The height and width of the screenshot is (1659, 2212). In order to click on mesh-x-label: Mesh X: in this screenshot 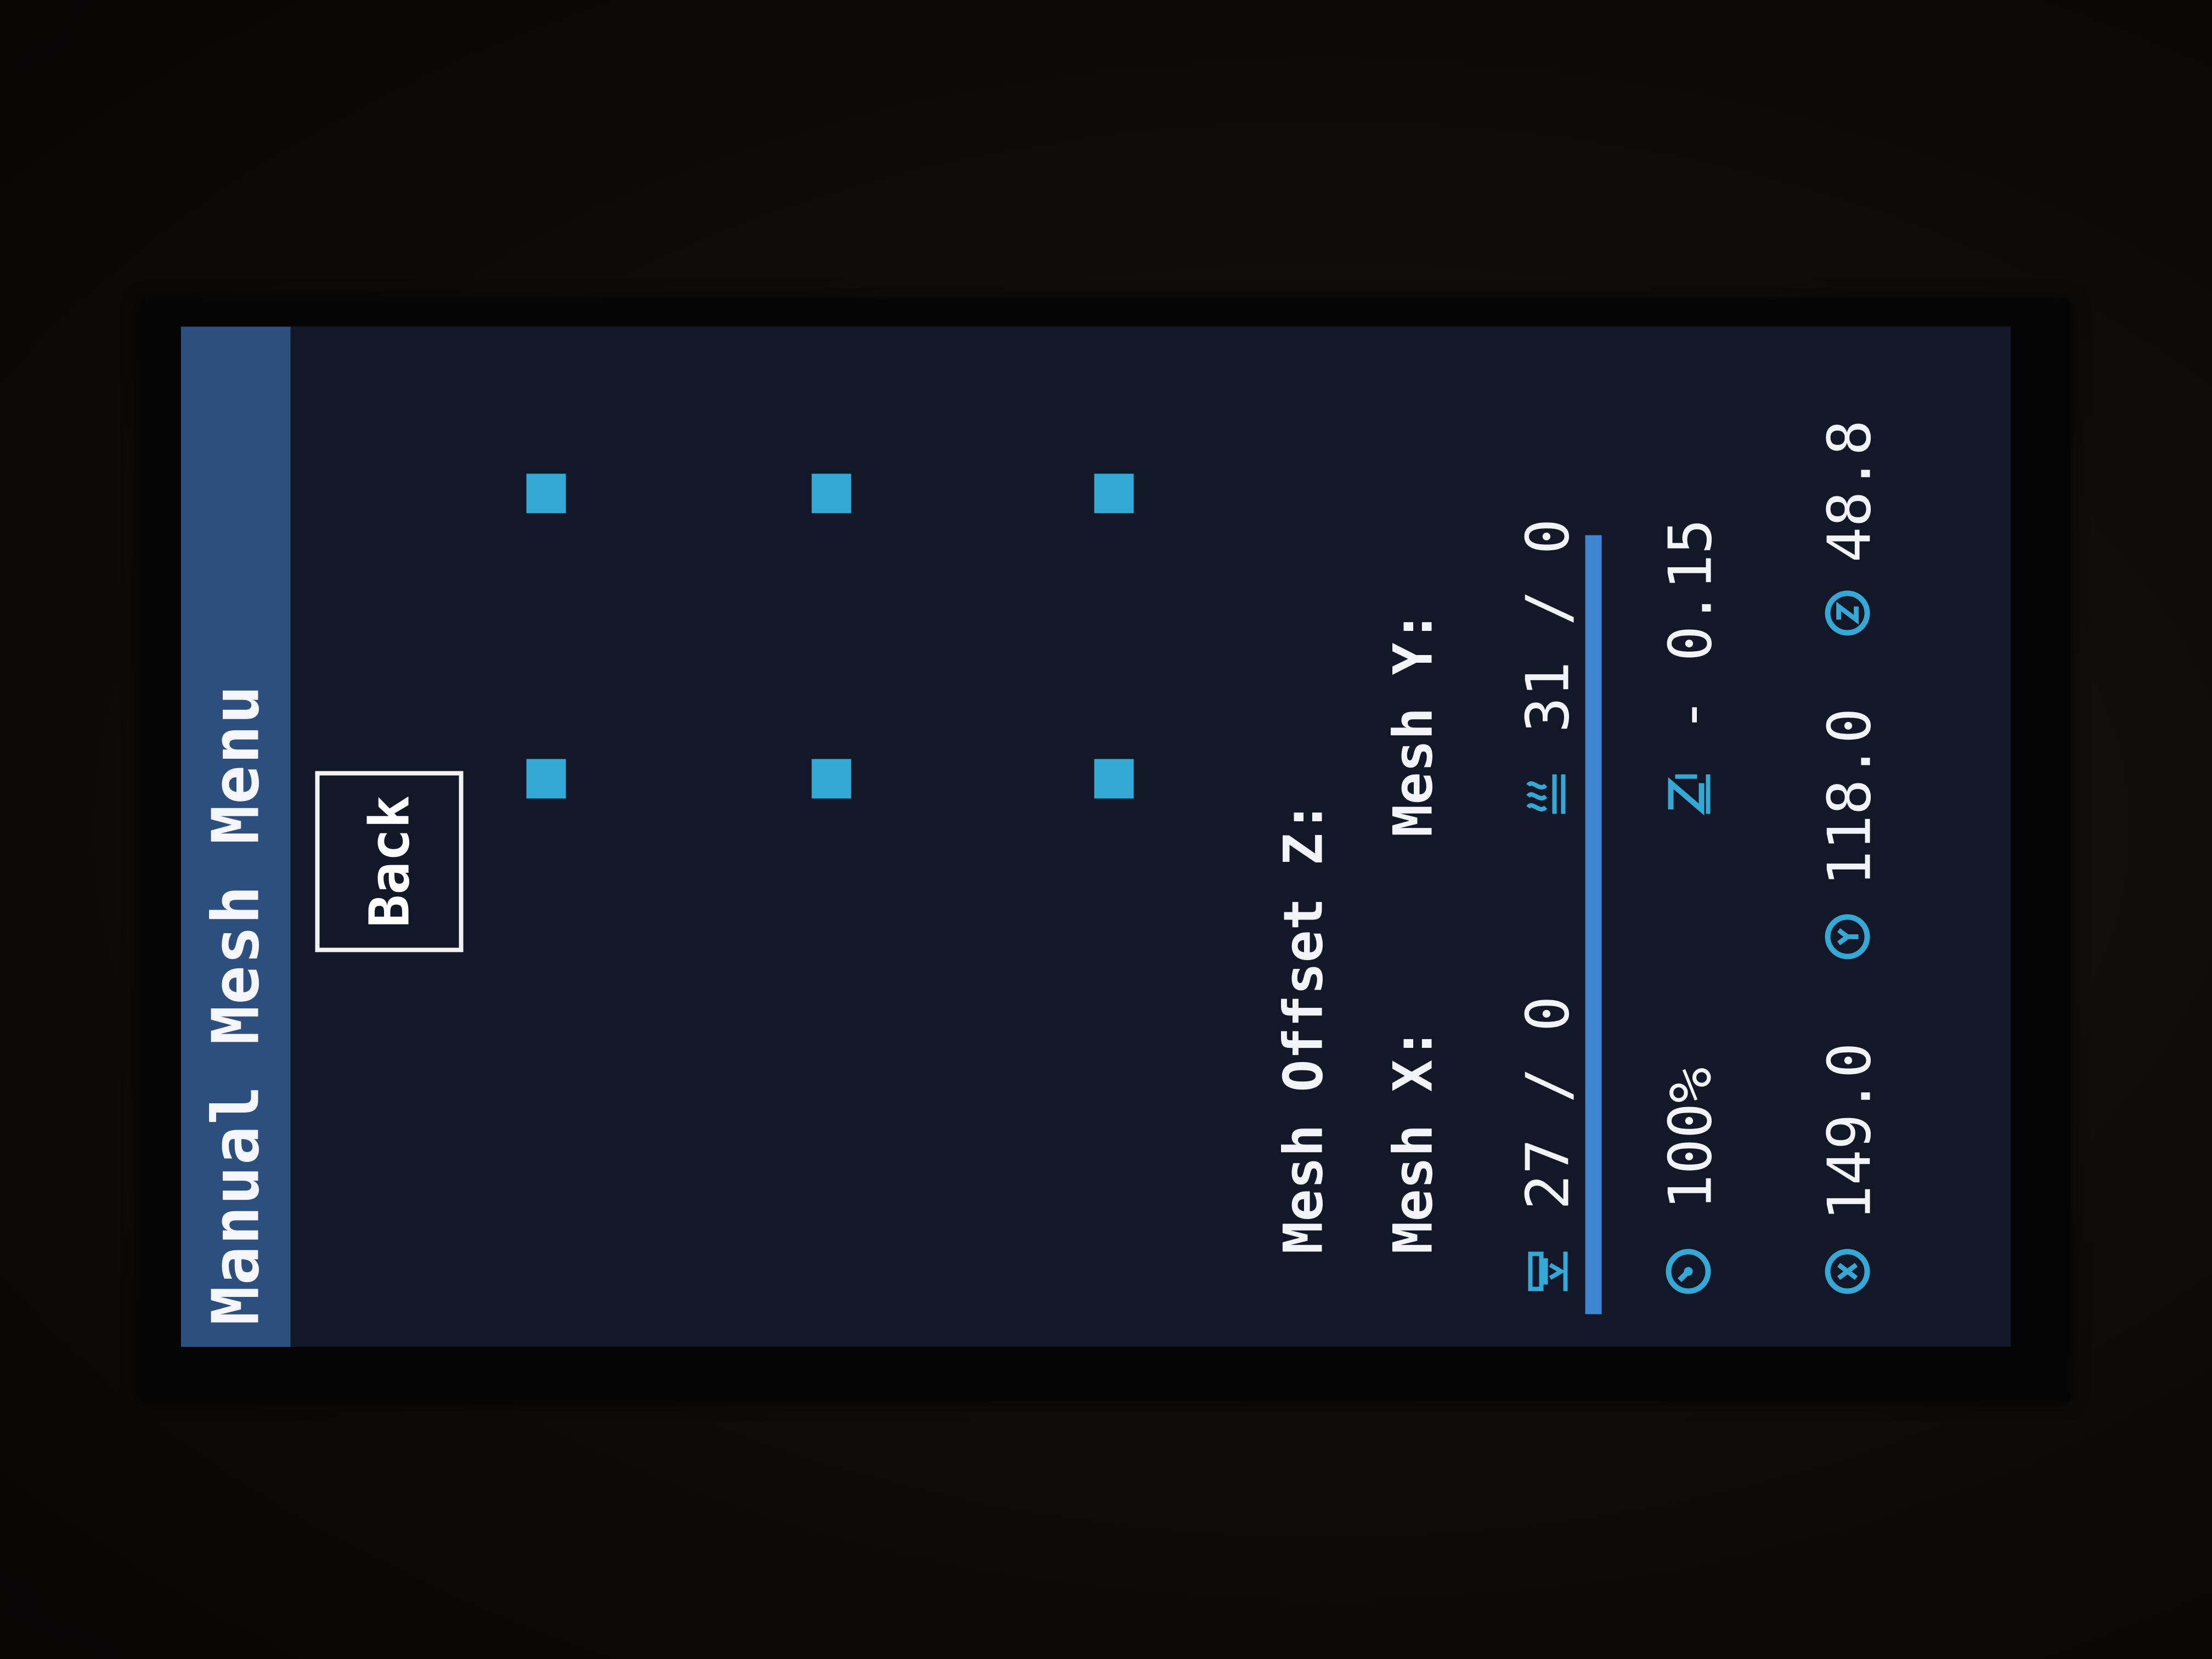, I will do `click(1414, 1140)`.